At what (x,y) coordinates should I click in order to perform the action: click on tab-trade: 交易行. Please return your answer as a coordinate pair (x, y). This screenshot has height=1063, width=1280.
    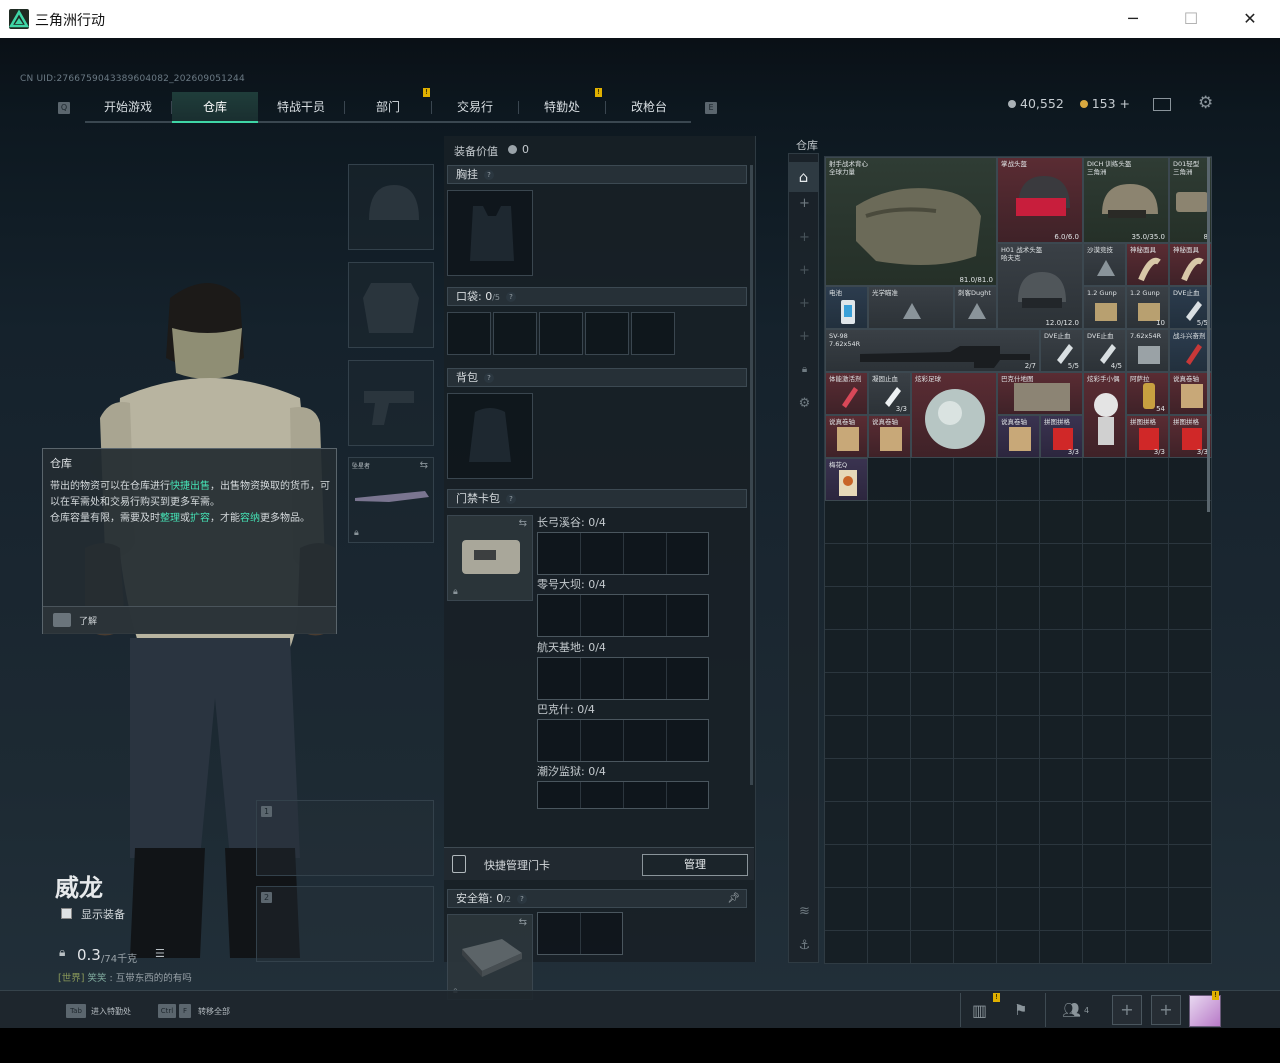
    Looking at the image, I should click on (475, 107).